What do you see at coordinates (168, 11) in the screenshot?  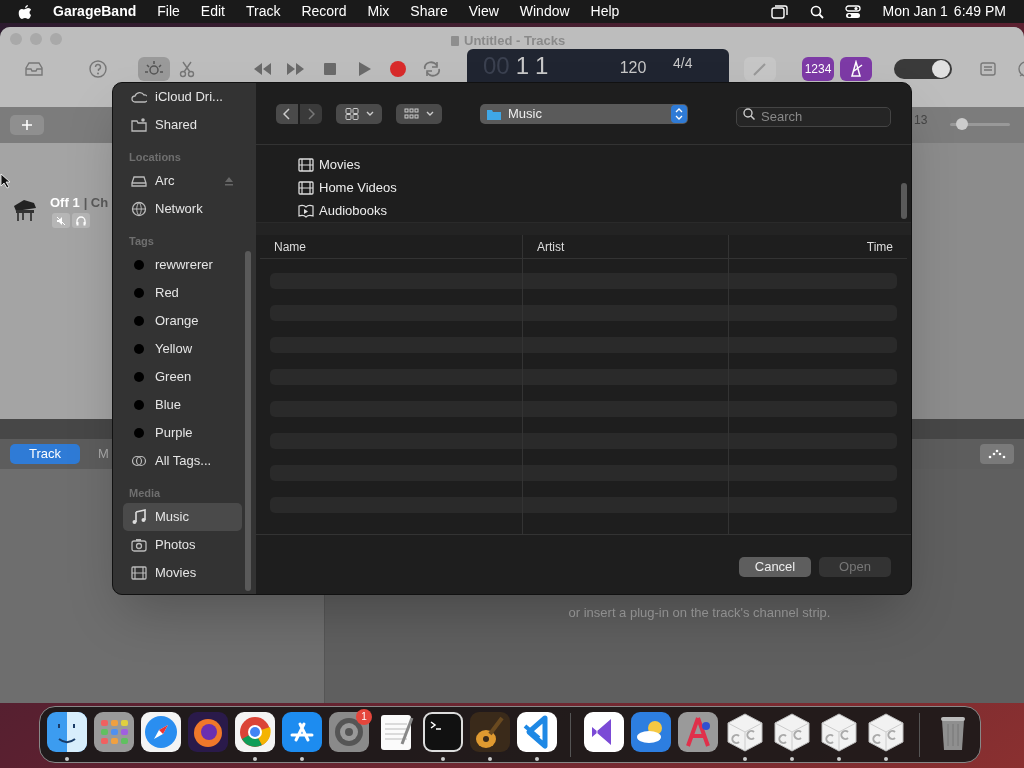 I see `menu-item: File` at bounding box center [168, 11].